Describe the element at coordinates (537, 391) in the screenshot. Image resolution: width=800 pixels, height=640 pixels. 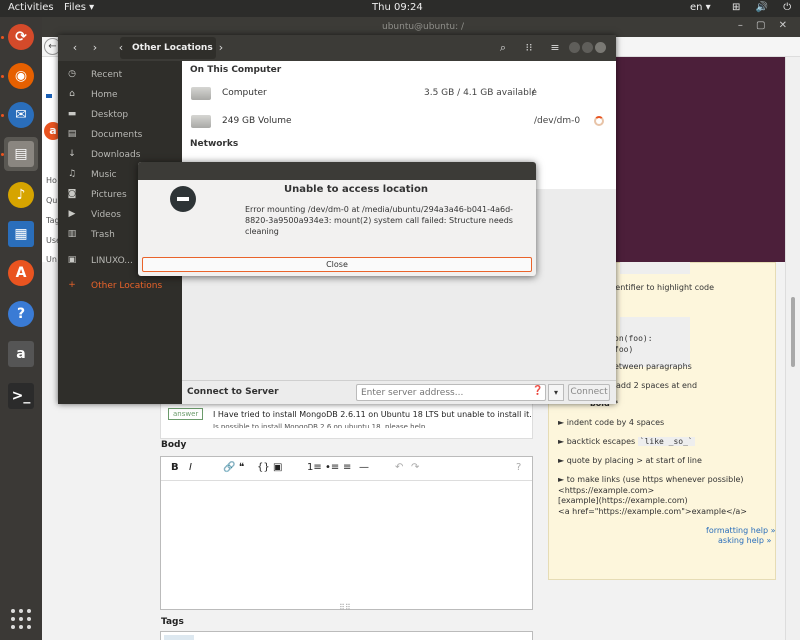
I see `server-help-icon: ❓` at that location.